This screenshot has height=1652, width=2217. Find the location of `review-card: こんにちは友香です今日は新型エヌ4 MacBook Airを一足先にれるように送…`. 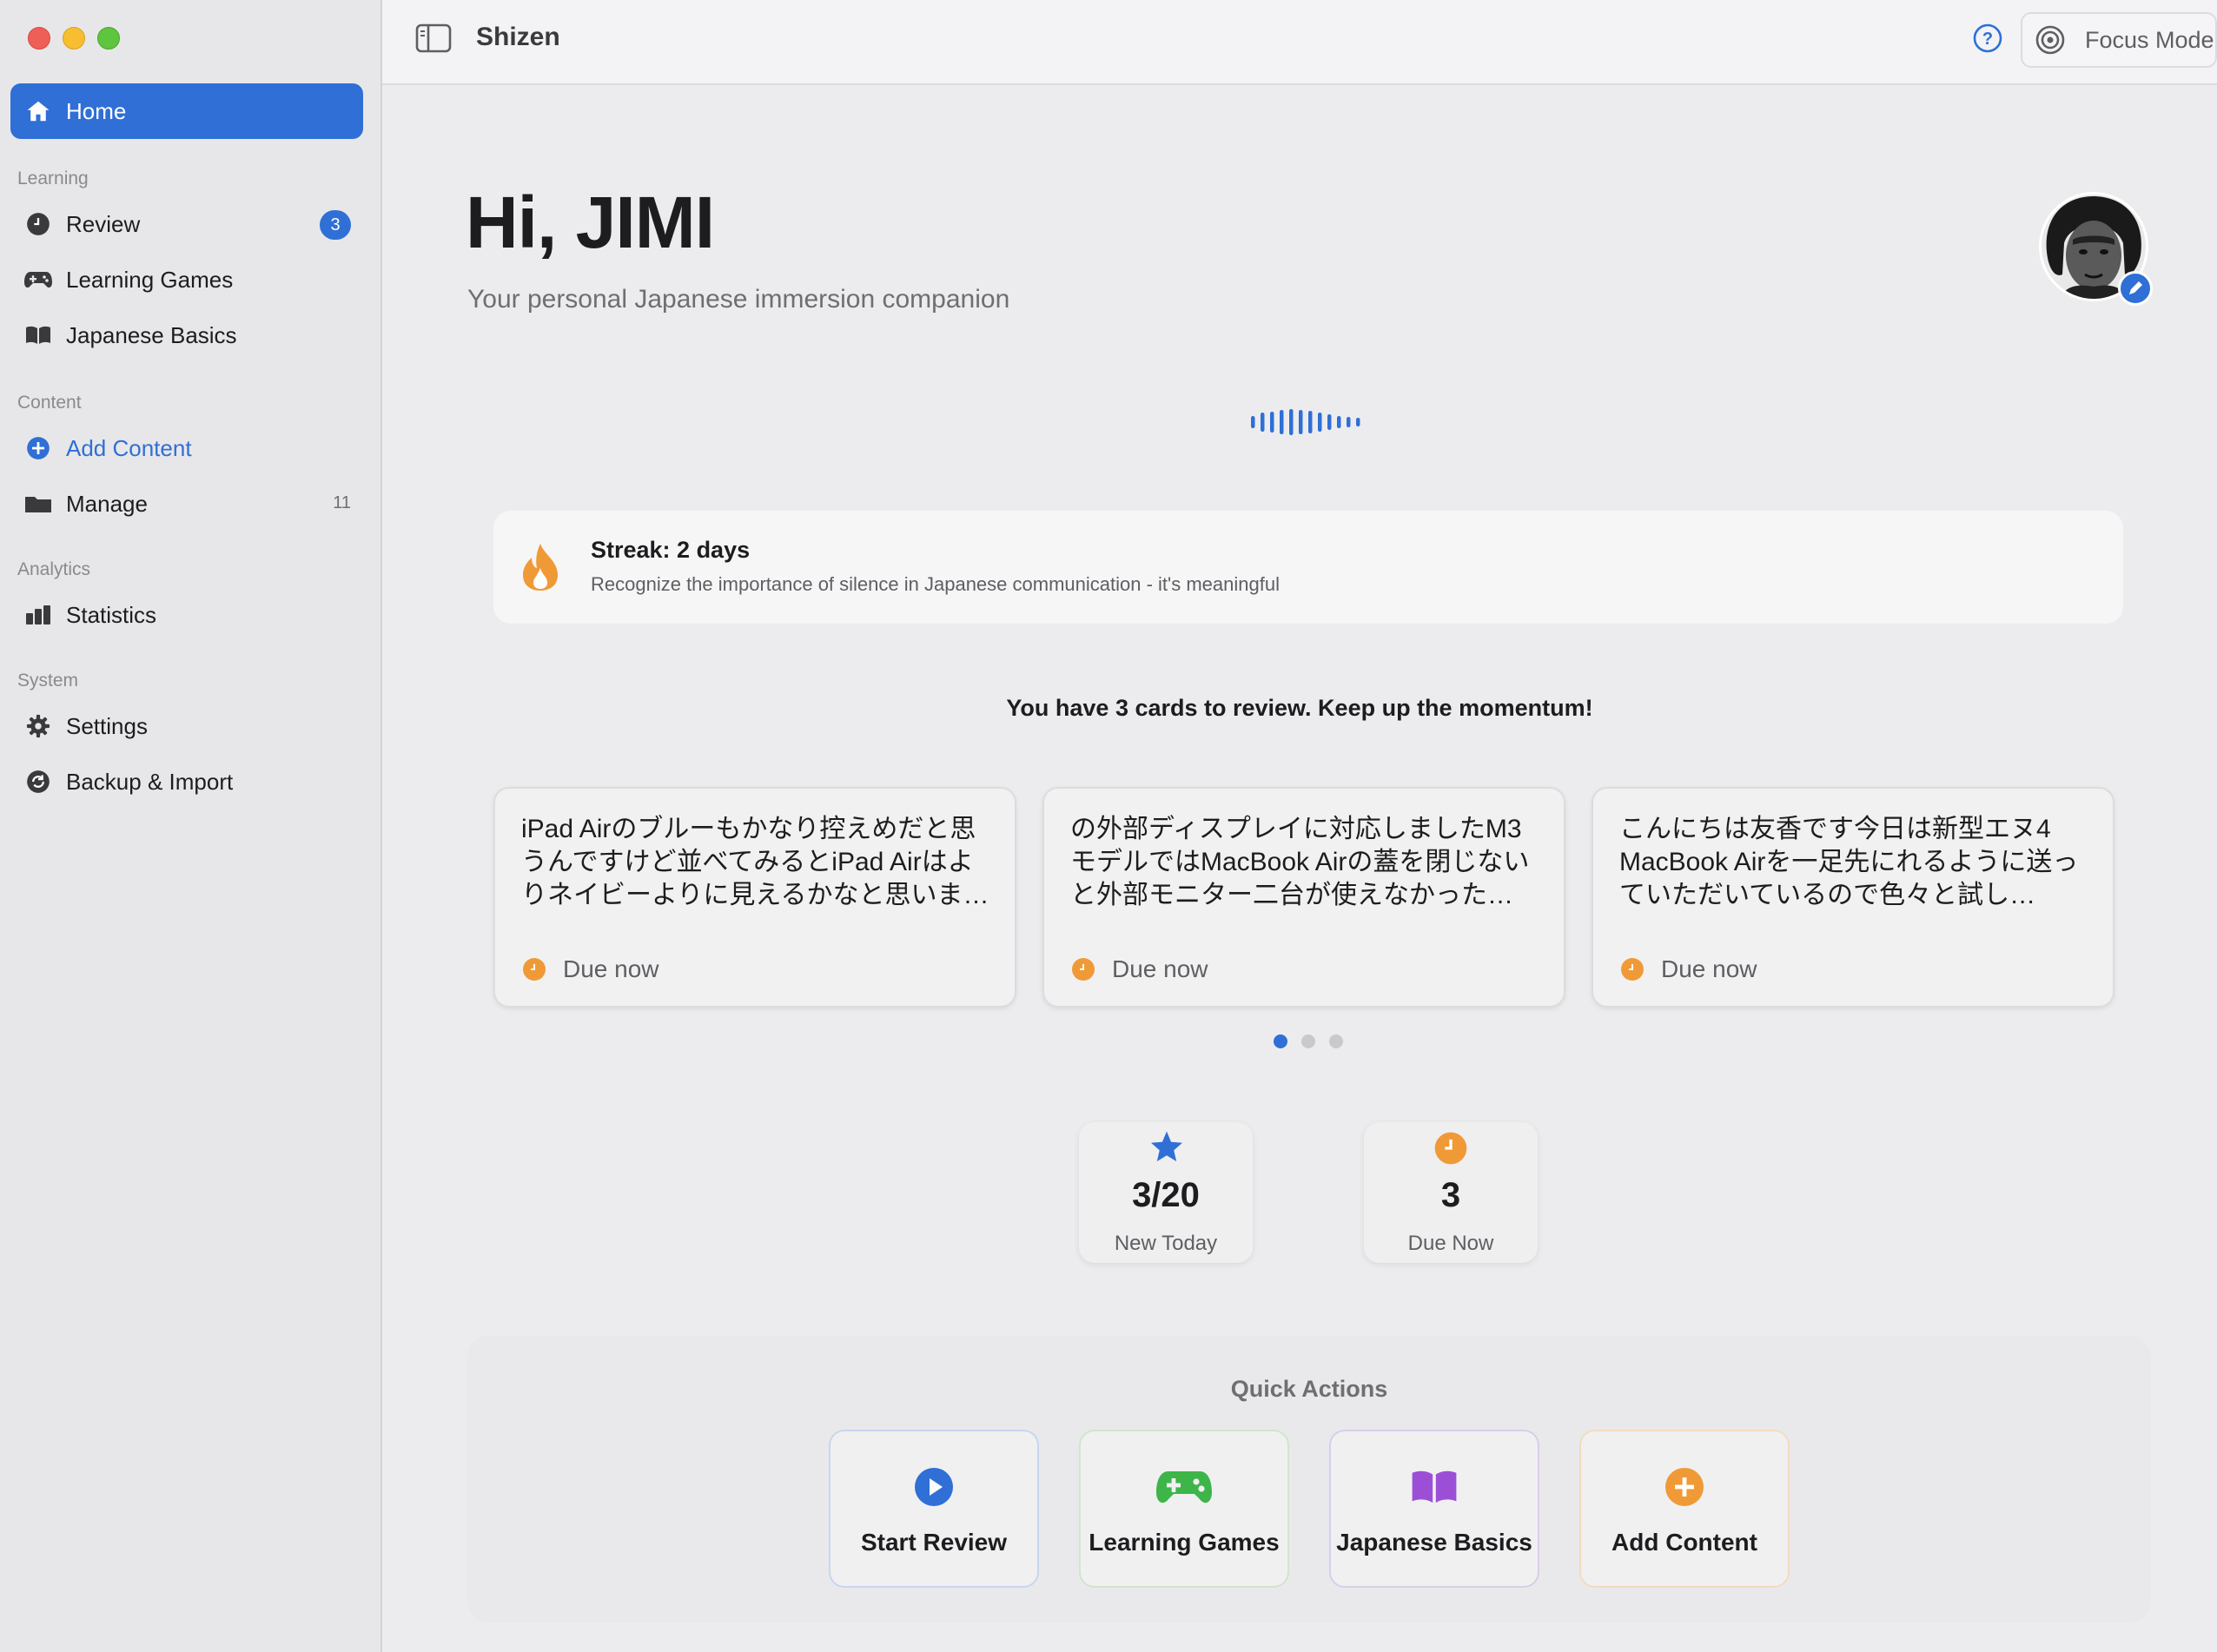

review-card: こんにちは友香です今日は新型エヌ4 MacBook Airを一足先にれるように送… is located at coordinates (1853, 898).